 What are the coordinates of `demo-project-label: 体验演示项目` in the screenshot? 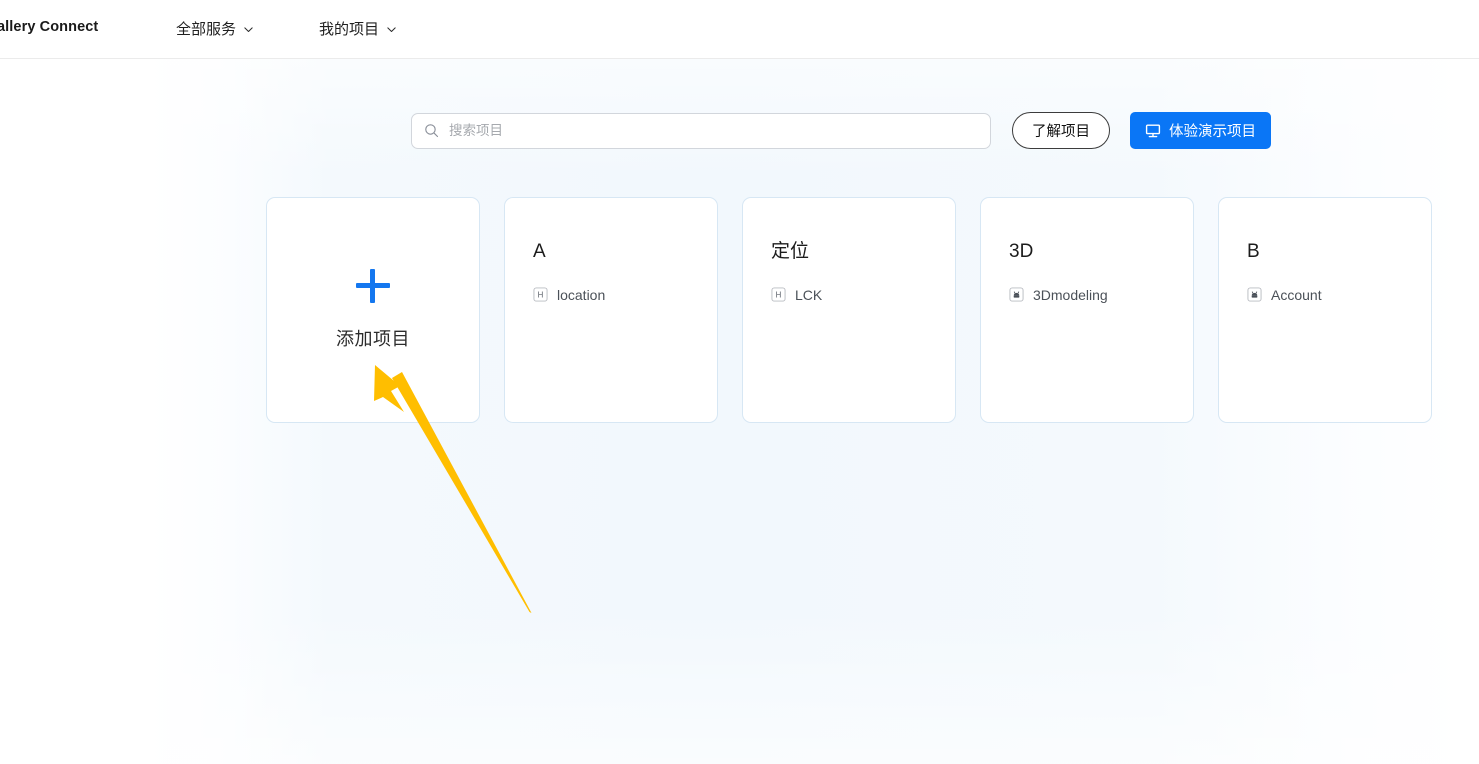 It's located at (1212, 132).